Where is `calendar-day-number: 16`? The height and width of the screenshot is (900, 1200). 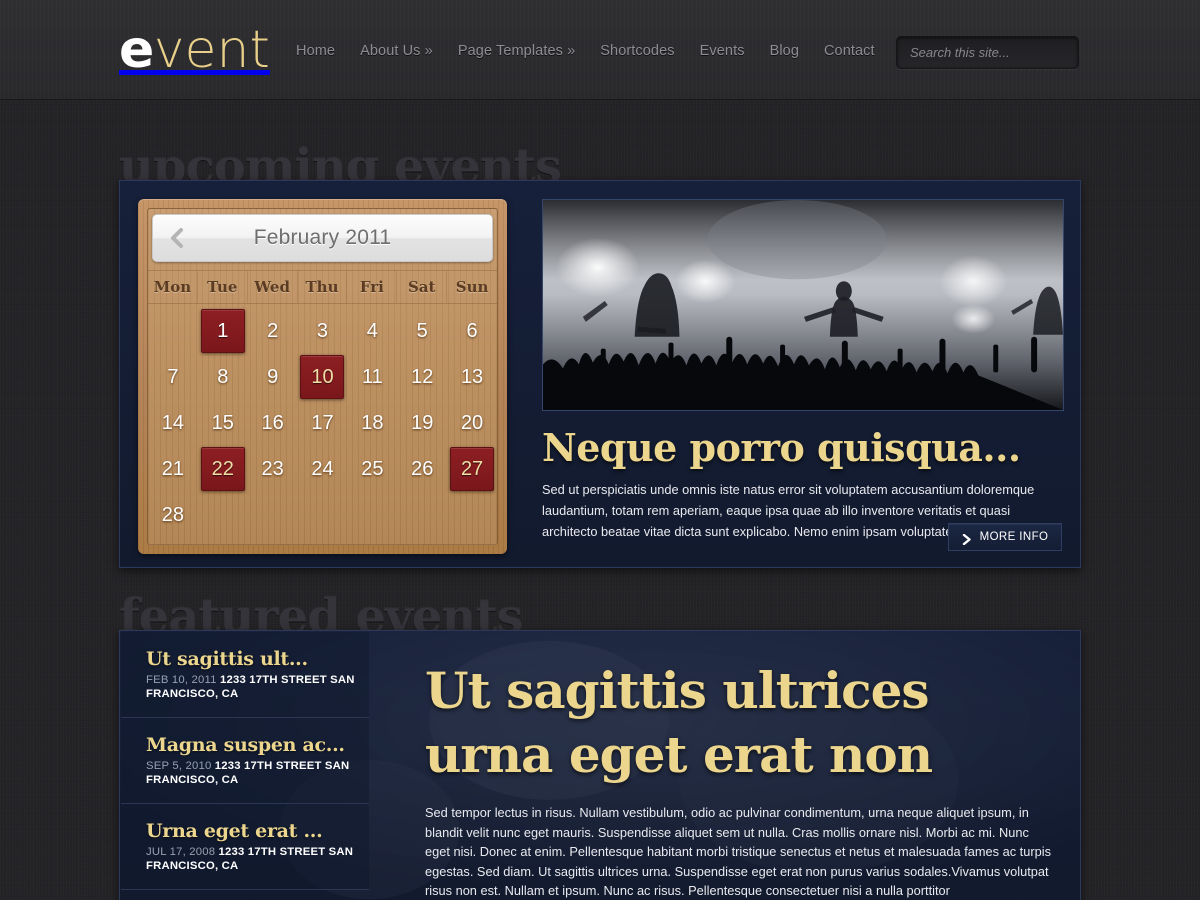
calendar-day-number: 16 is located at coordinates (272, 422).